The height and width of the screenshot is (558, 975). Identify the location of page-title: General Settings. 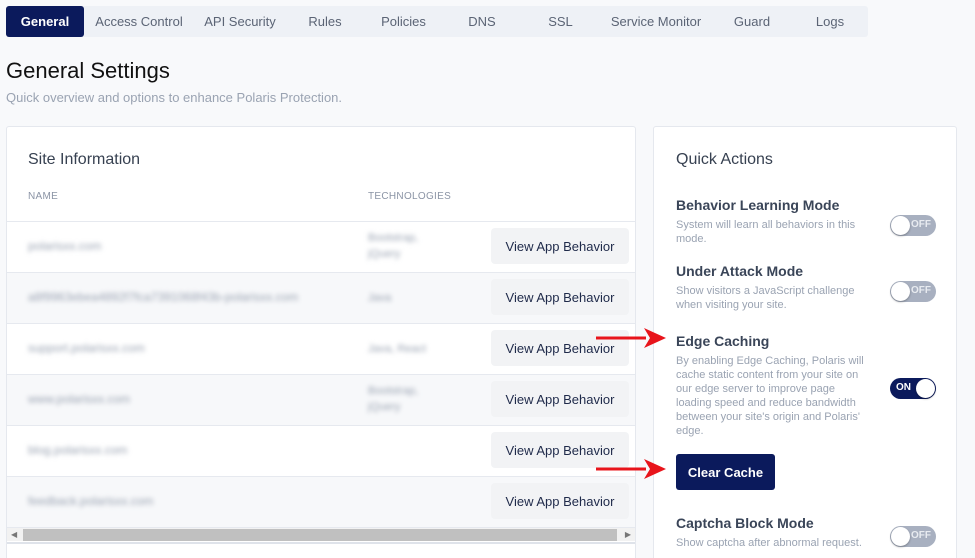
(88, 70).